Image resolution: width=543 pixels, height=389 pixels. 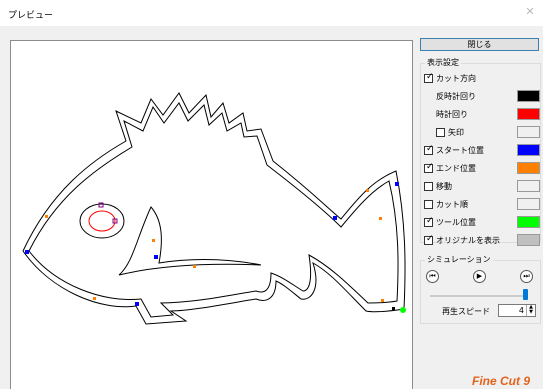 What do you see at coordinates (271, 13) in the screenshot?
I see `title-bar: プレビュー ✕` at bounding box center [271, 13].